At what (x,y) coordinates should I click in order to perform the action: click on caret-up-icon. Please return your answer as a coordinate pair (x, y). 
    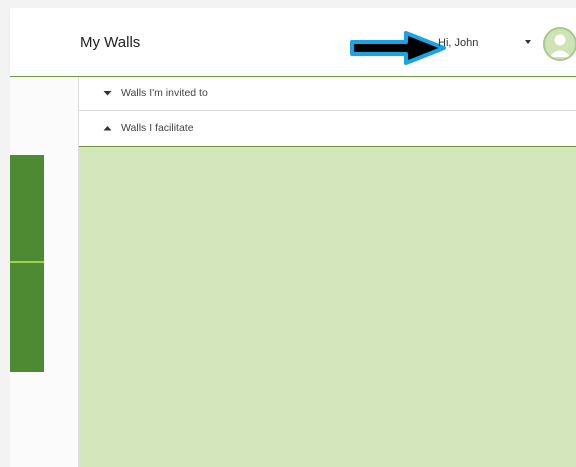
    Looking at the image, I should click on (107, 128).